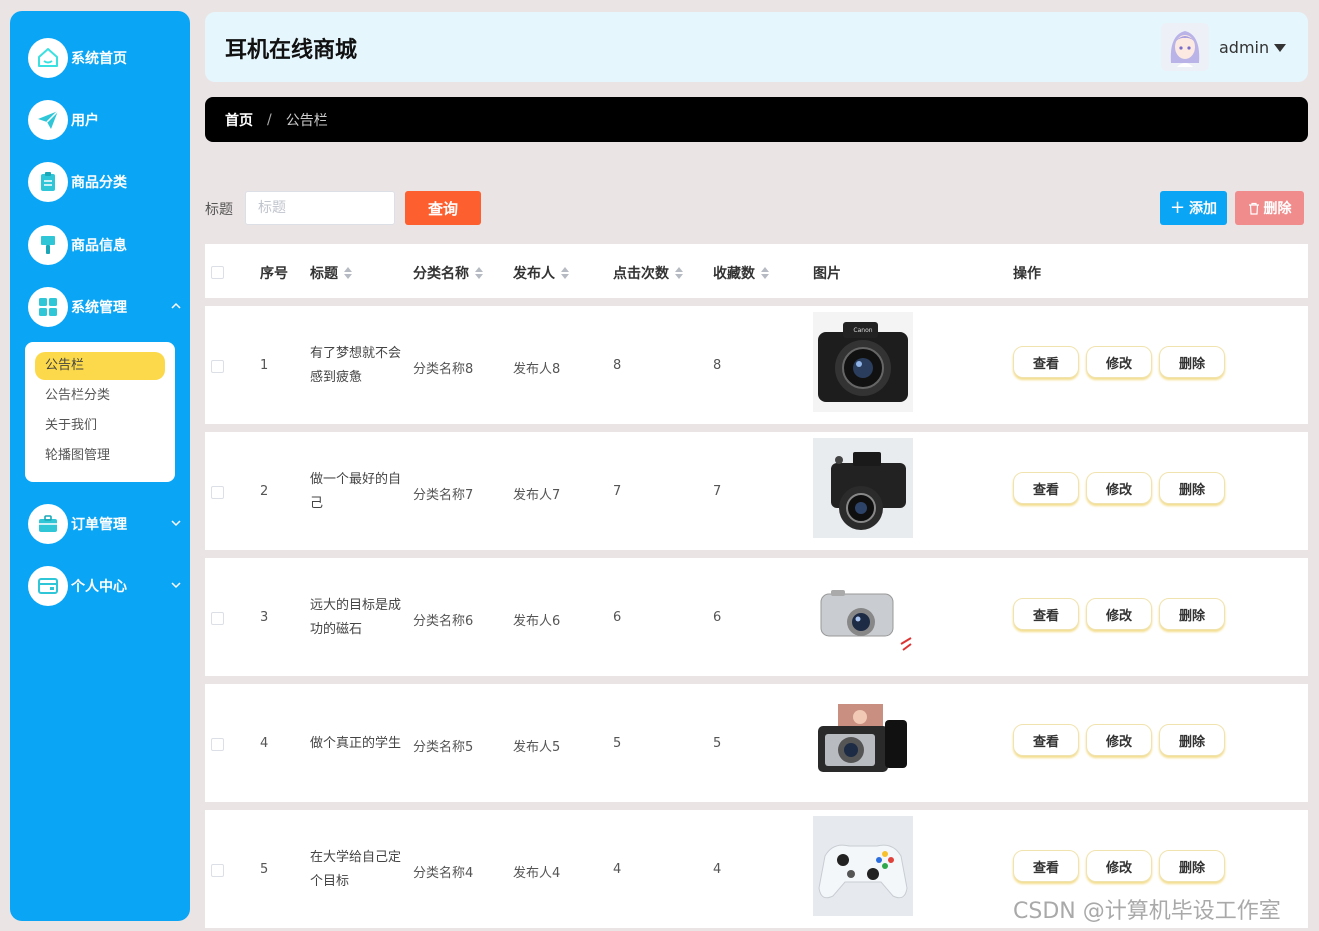 The height and width of the screenshot is (931, 1319). What do you see at coordinates (443, 369) in the screenshot?
I see `row-category: 分类名称8` at bounding box center [443, 369].